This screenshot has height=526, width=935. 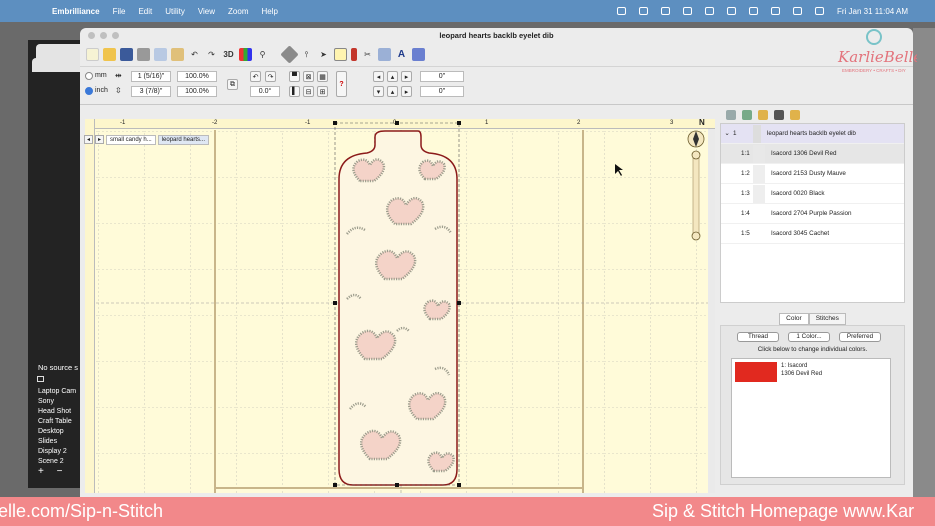 I want to click on needle-icon, so click(x=354, y=54).